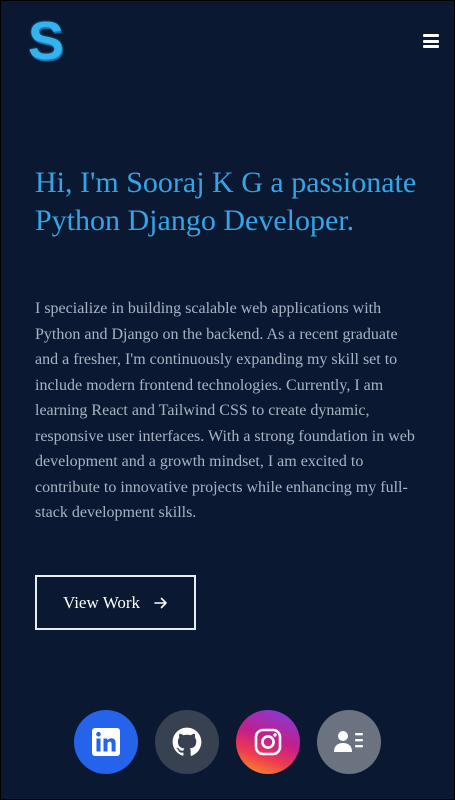  Describe the element at coordinates (46, 41) in the screenshot. I see `site-logo: S` at that location.